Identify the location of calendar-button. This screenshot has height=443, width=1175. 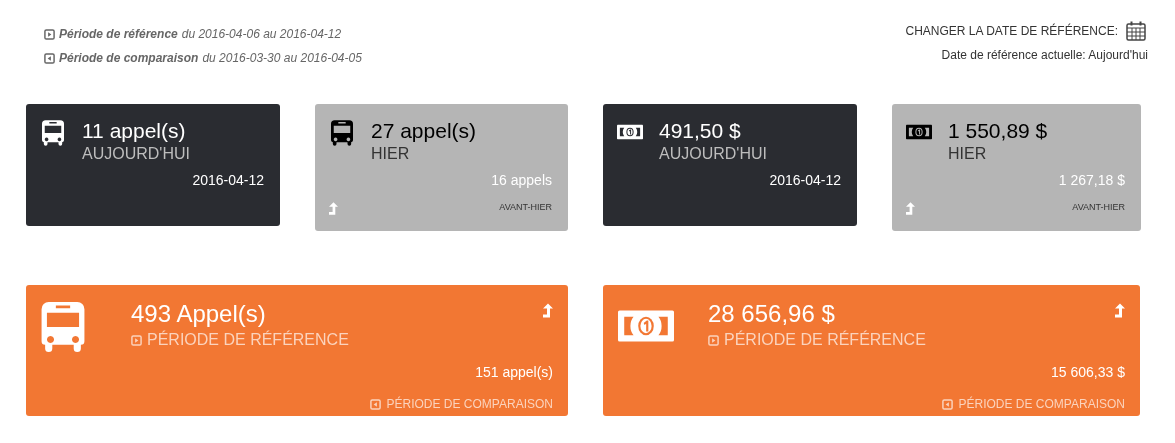
(1137, 31).